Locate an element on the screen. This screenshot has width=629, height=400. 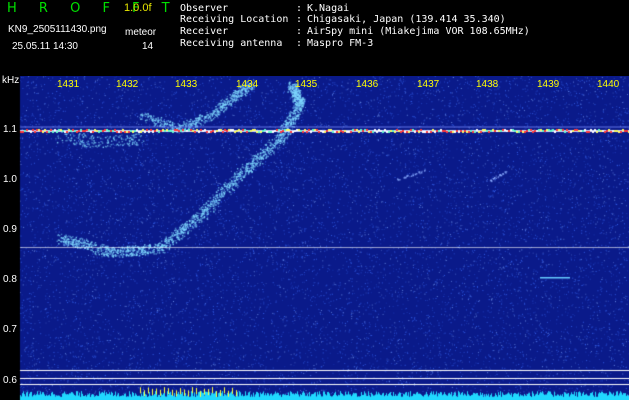
freq-tick-label: 0.9 is located at coordinates (10, 229).